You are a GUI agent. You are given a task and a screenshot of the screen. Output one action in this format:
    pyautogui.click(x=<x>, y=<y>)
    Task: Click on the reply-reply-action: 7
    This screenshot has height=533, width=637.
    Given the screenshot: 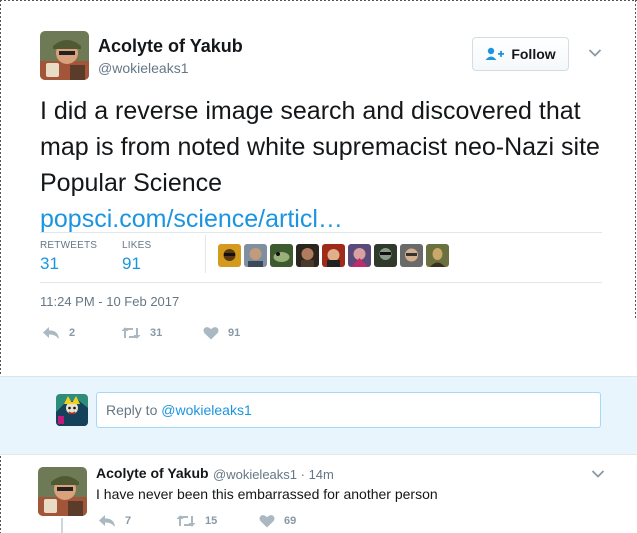 What is the action you would take?
    pyautogui.click(x=114, y=521)
    